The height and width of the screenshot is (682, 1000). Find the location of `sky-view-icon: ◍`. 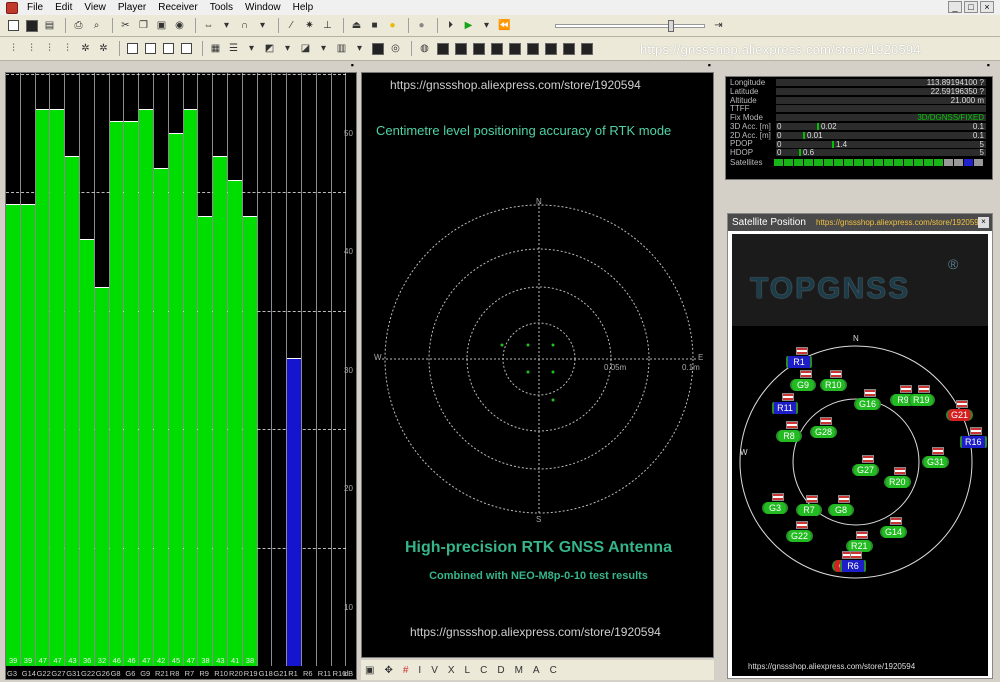

sky-view-icon: ◍ is located at coordinates (424, 48).